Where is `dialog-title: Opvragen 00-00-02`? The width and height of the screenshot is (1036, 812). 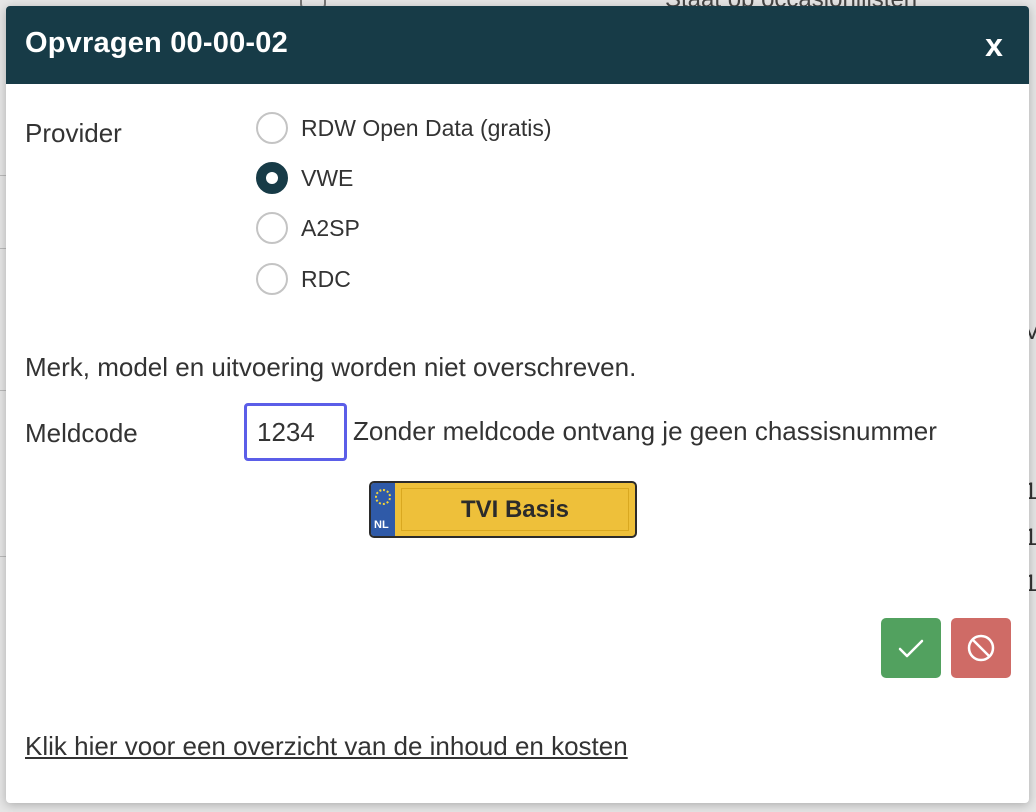 dialog-title: Opvragen 00-00-02 is located at coordinates (156, 43).